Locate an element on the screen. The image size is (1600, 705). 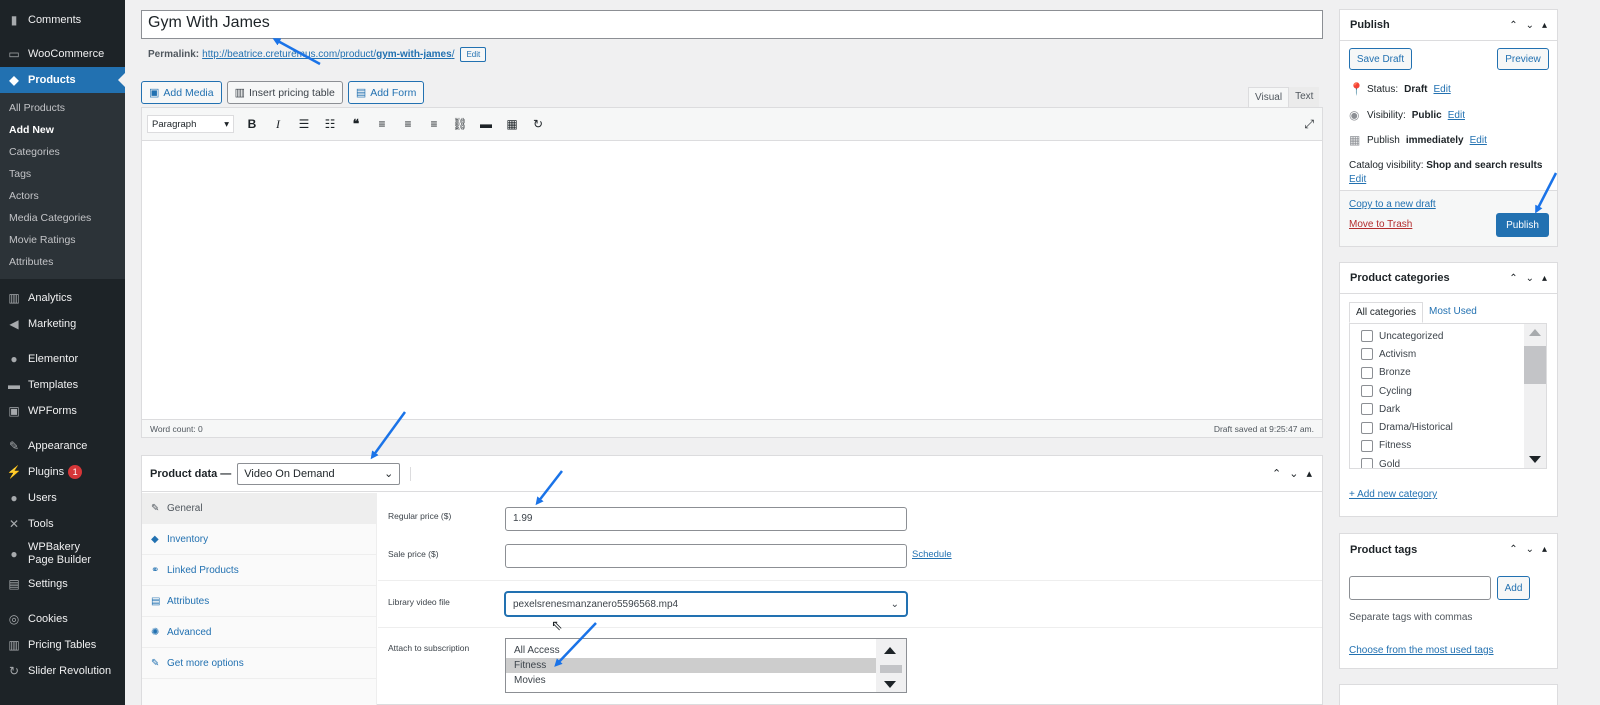
menu-item-wpbakery: ● WPBakery Page Builder is located at coordinates (62, 554).